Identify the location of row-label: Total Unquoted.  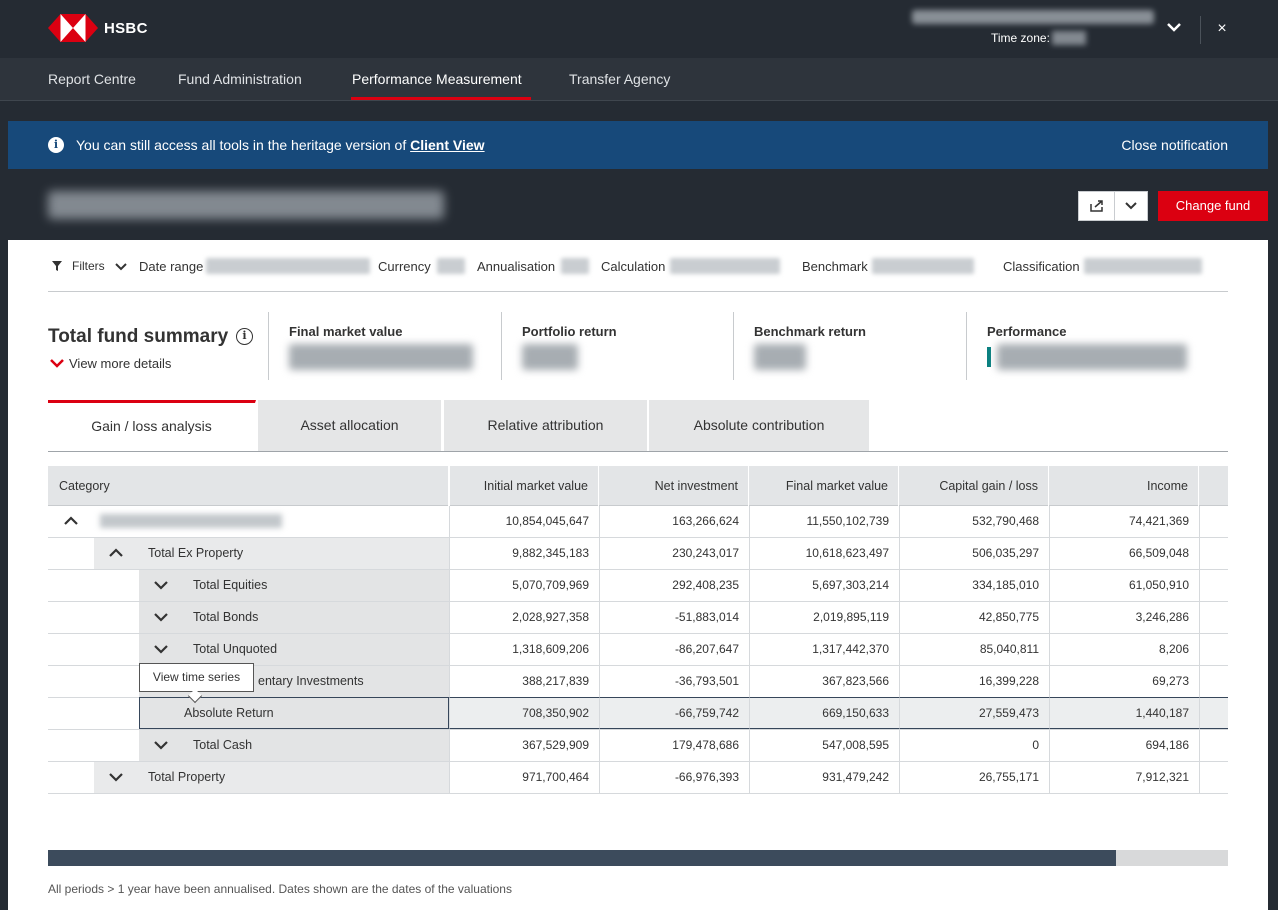
(235, 649).